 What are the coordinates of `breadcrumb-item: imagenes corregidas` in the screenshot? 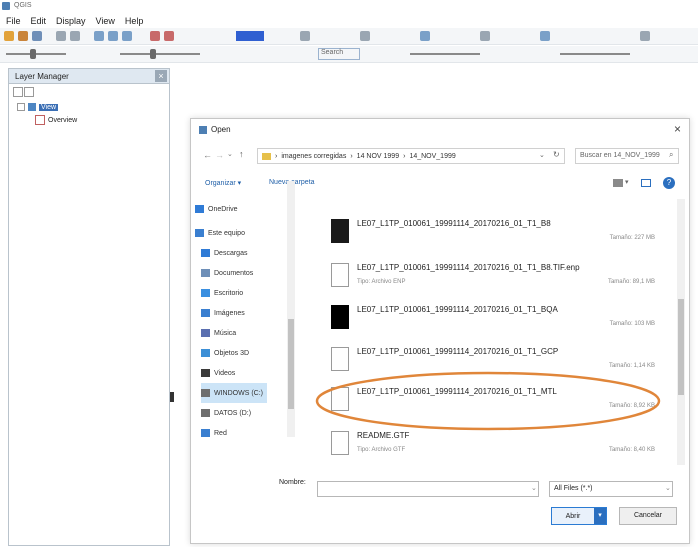 It's located at (313, 156).